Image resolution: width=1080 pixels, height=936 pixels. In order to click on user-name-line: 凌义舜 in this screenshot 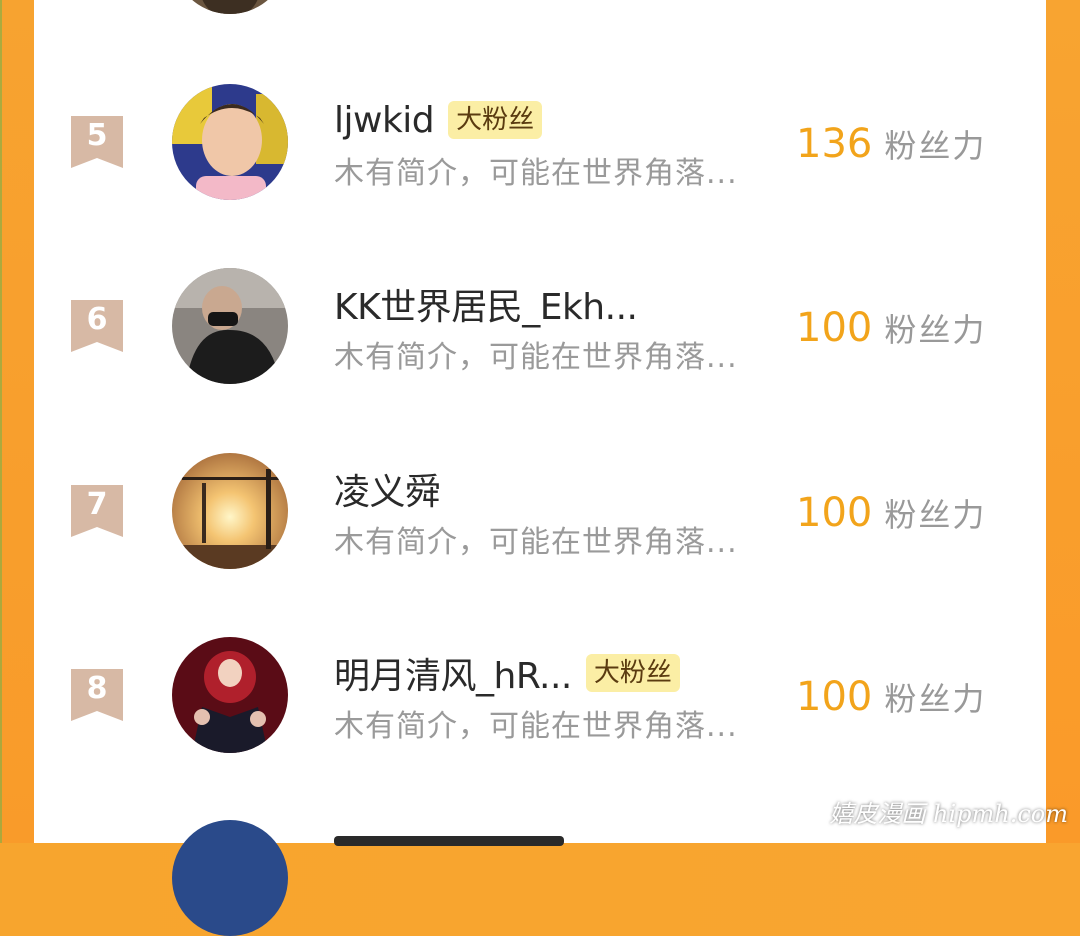, I will do `click(387, 489)`.